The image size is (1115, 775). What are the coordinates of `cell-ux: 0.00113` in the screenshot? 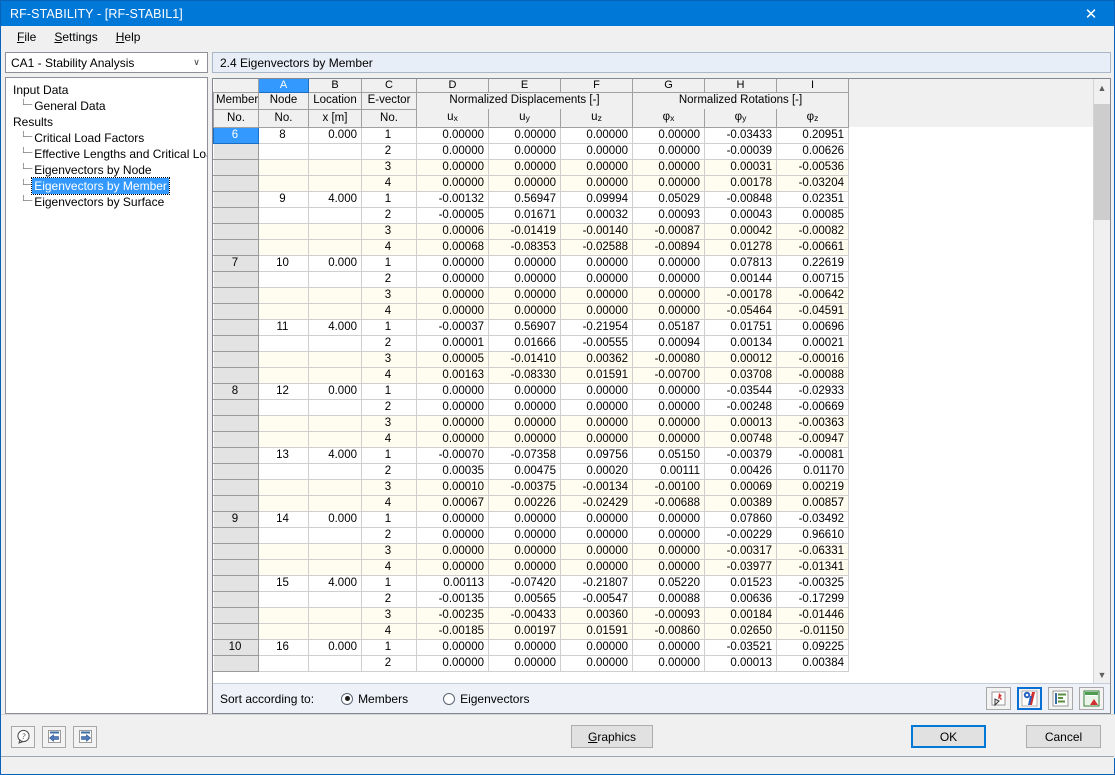 It's located at (452, 583).